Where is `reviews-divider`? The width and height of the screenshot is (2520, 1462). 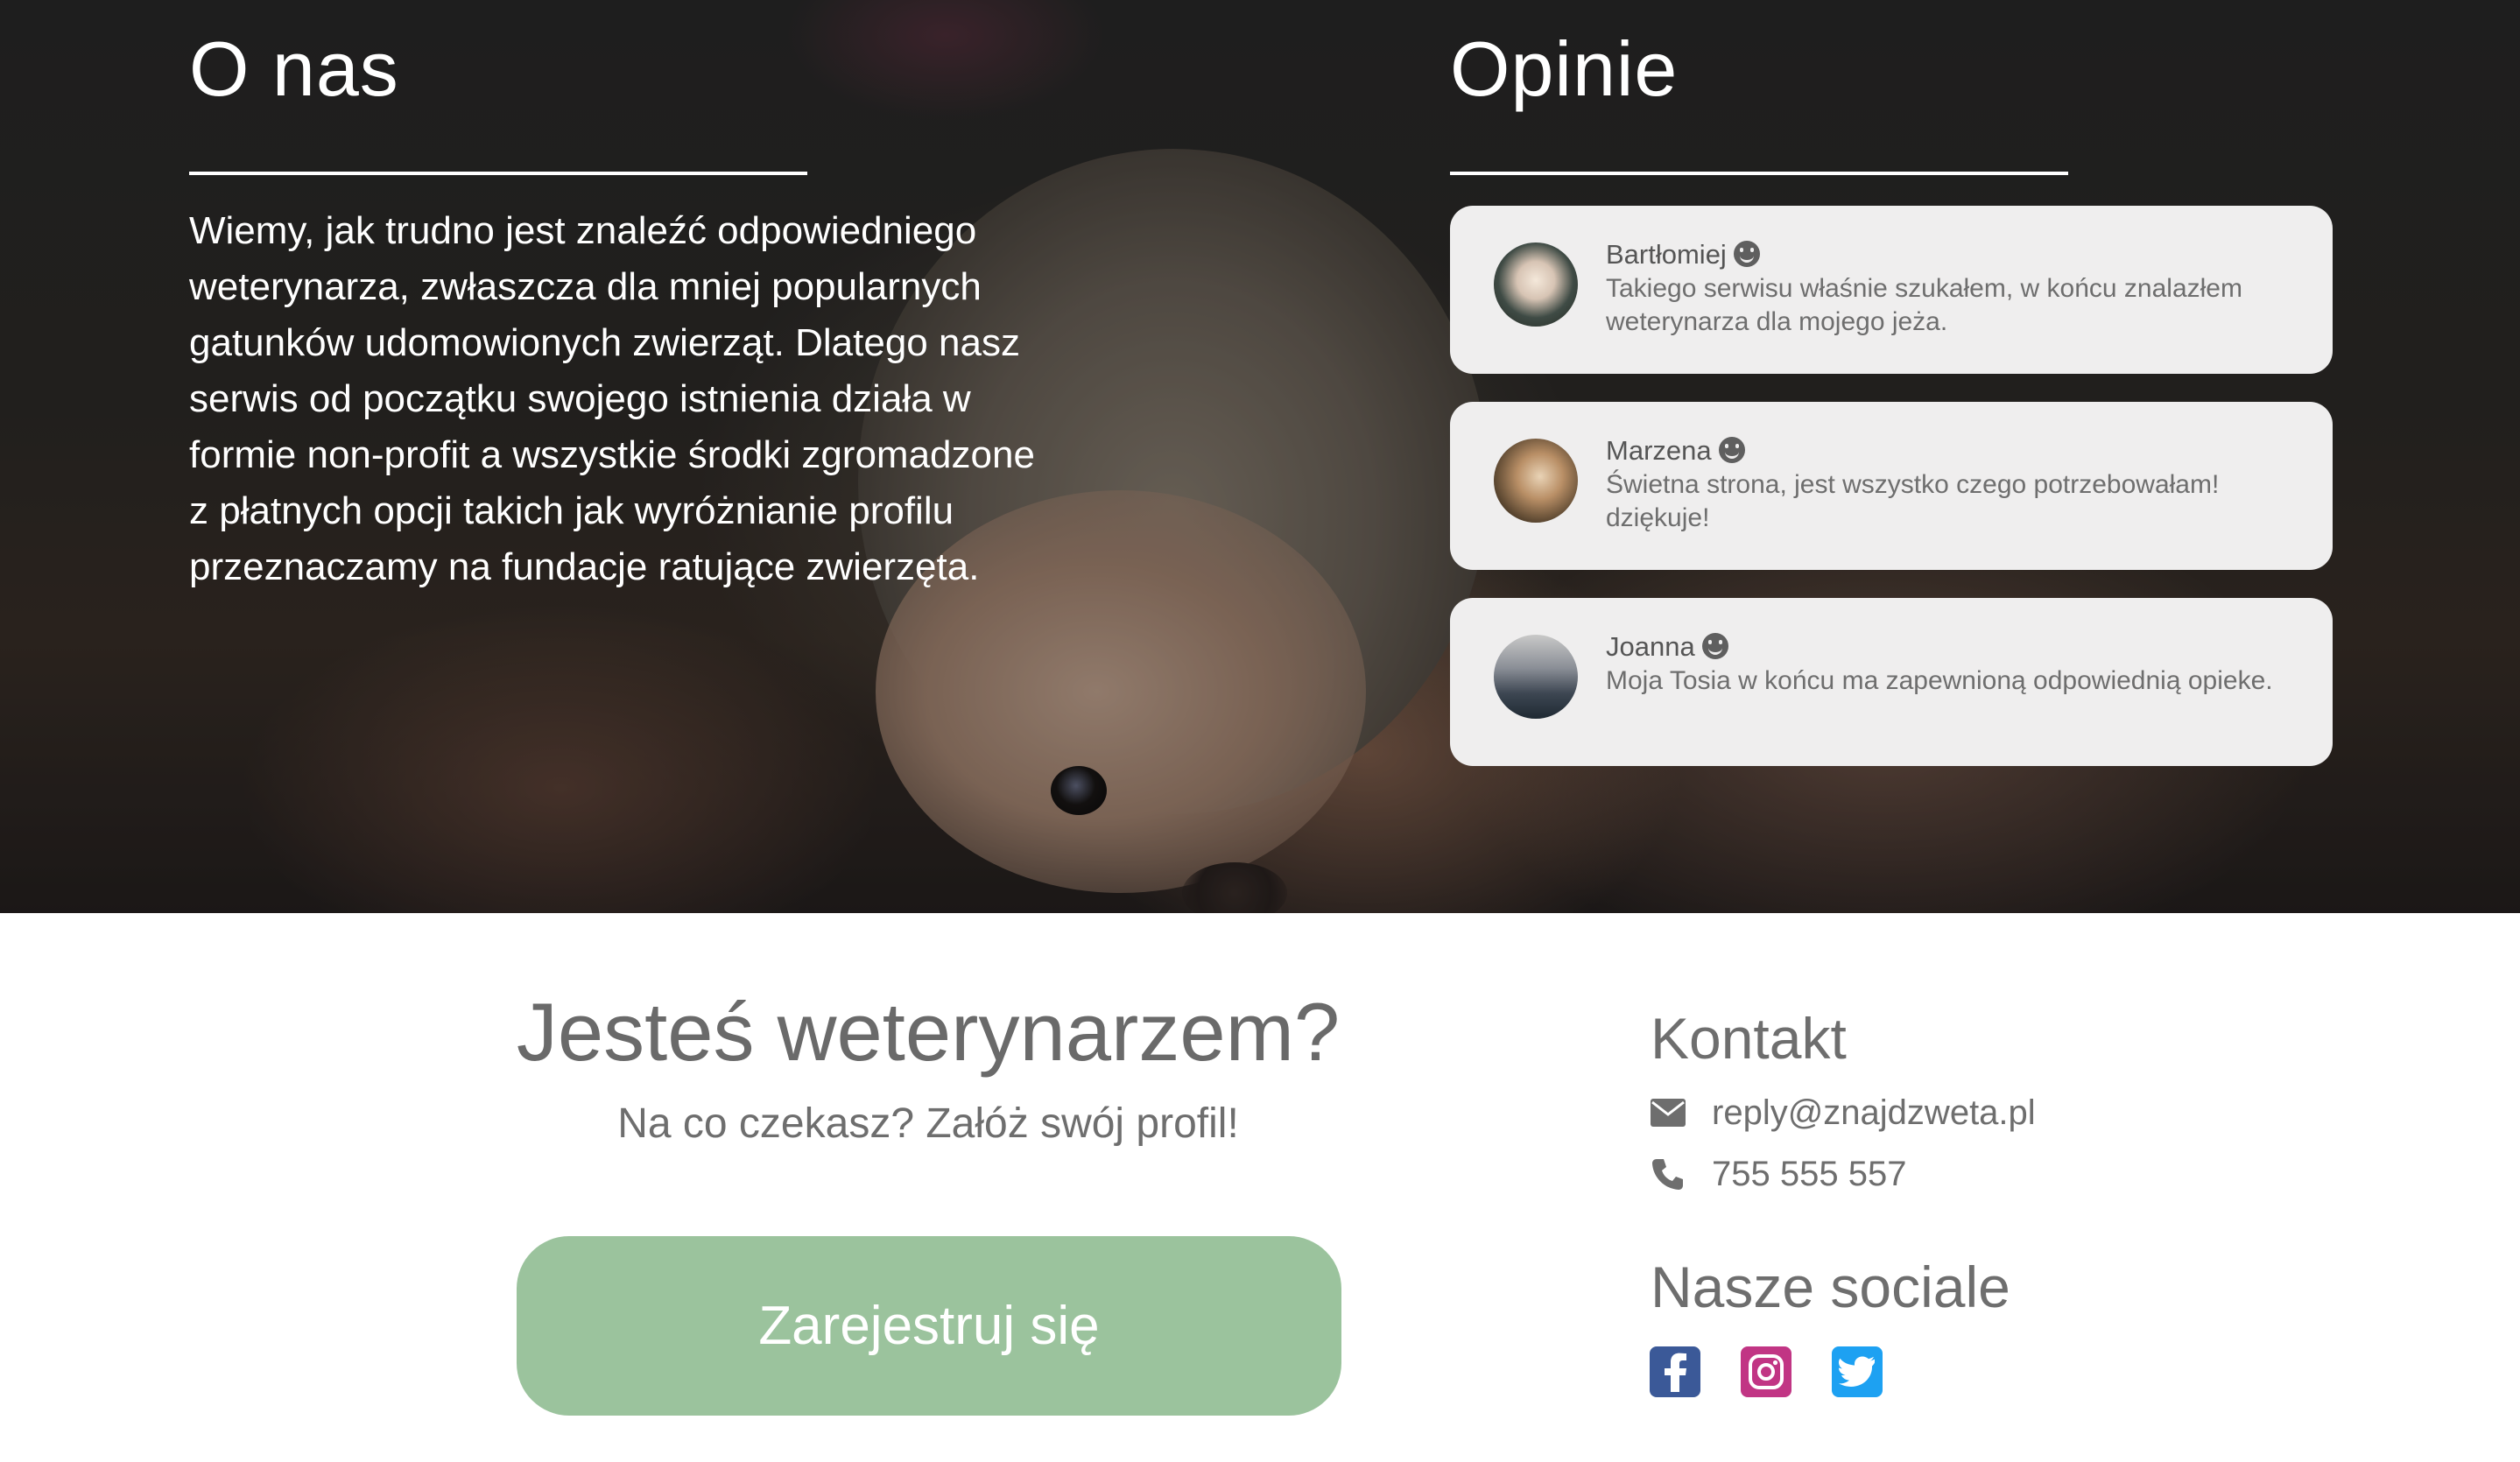 reviews-divider is located at coordinates (1759, 174).